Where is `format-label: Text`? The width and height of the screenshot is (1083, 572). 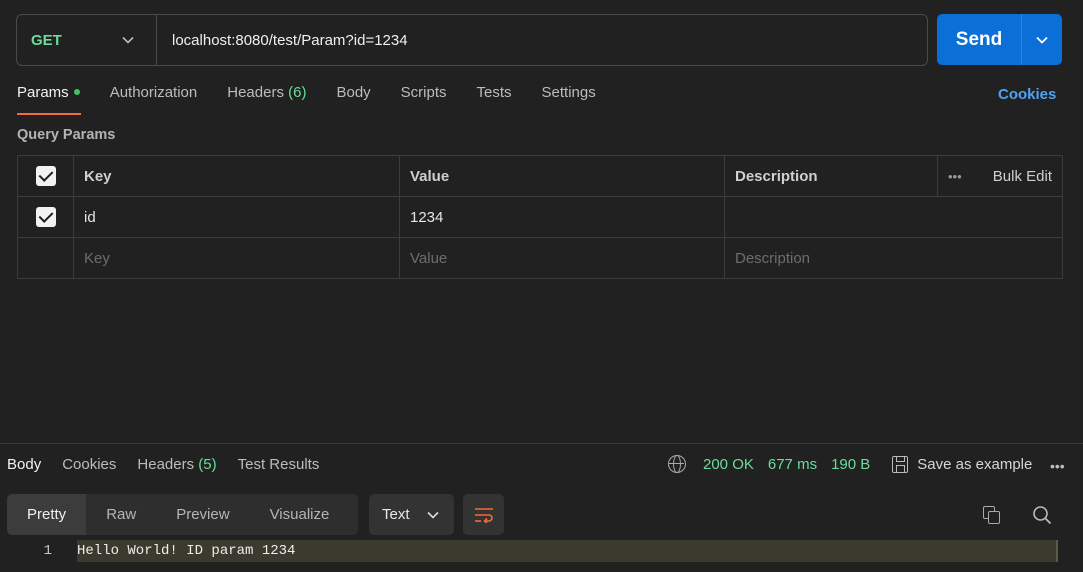
format-label: Text is located at coordinates (396, 514).